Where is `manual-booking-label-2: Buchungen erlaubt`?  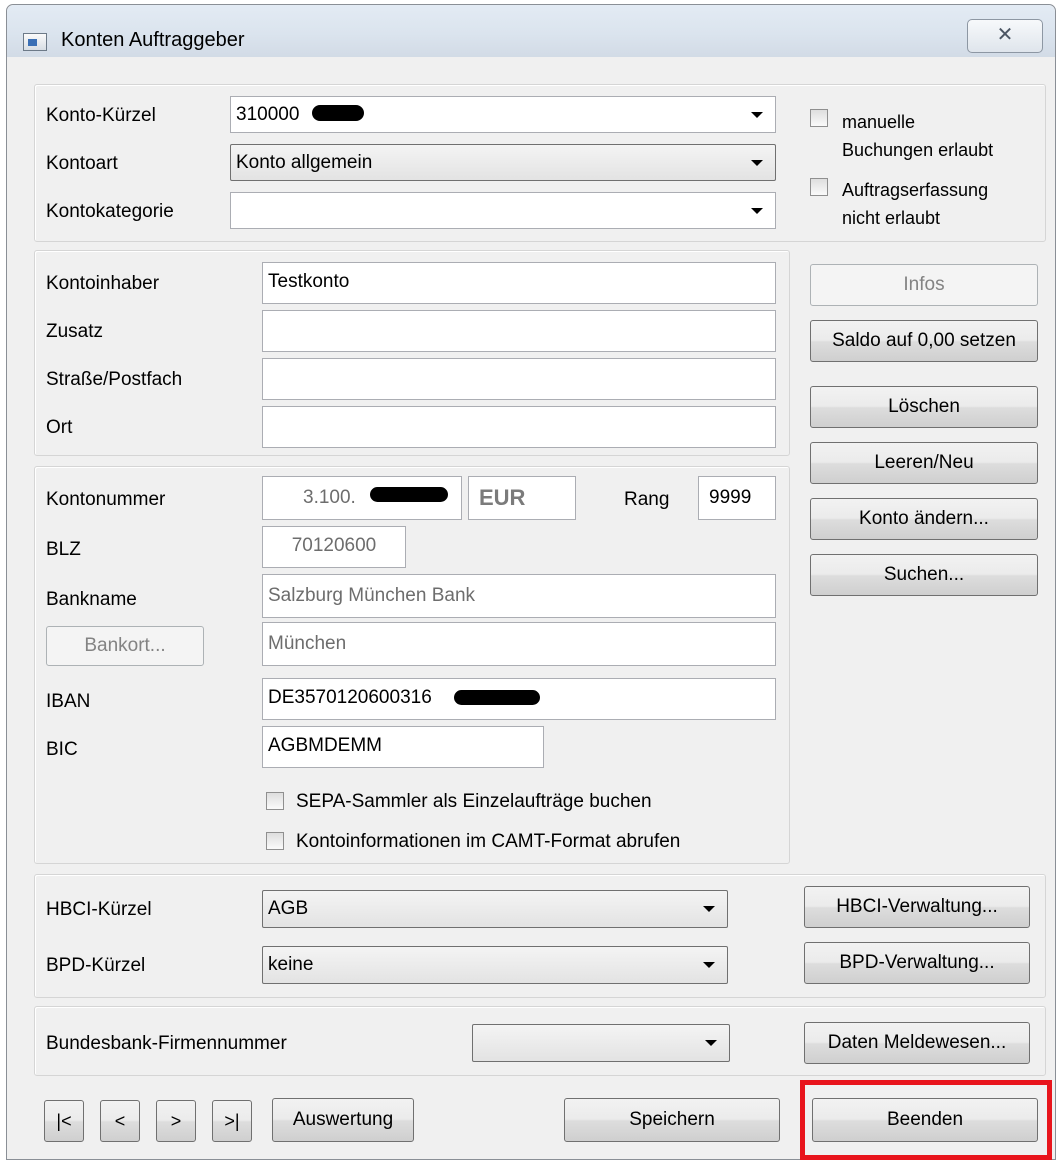 manual-booking-label-2: Buchungen erlaubt is located at coordinates (918, 150).